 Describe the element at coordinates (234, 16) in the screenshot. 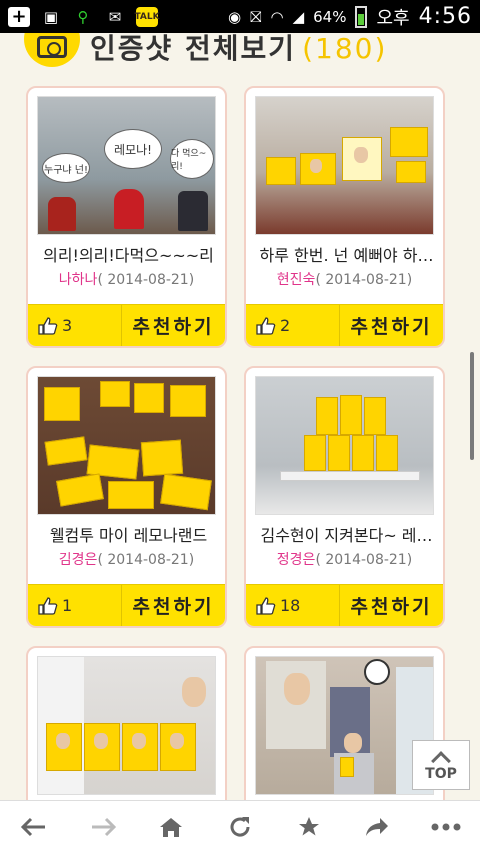

I see `eye-icon: ◉` at that location.